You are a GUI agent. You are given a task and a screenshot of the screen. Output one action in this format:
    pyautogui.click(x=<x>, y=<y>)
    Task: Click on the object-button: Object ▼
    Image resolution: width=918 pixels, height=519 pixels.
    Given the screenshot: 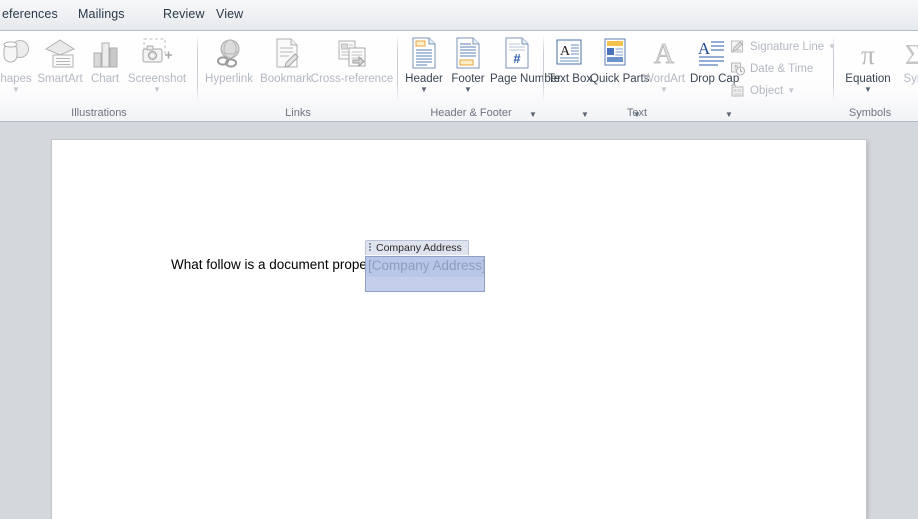 What is the action you would take?
    pyautogui.click(x=762, y=91)
    